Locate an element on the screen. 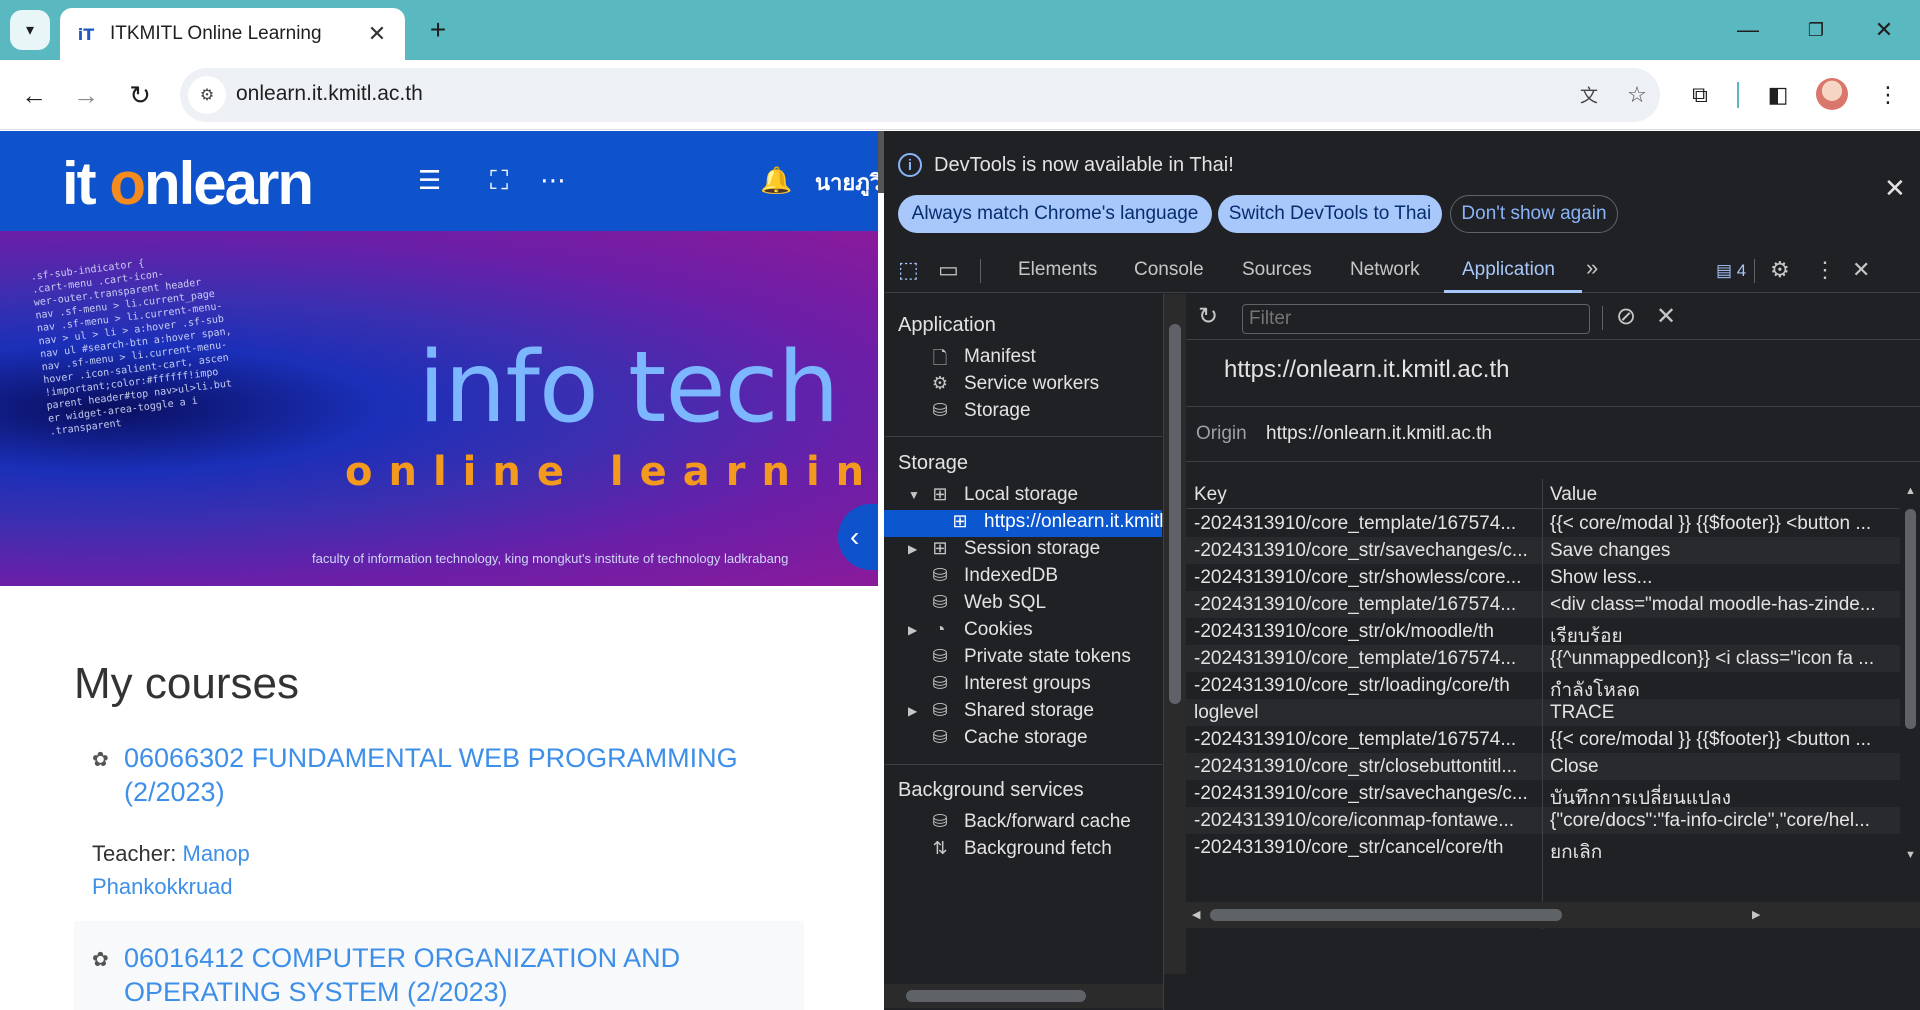 The height and width of the screenshot is (1010, 1920). sidebar-item-private-state-tokens: Private state tokens is located at coordinates (1047, 657).